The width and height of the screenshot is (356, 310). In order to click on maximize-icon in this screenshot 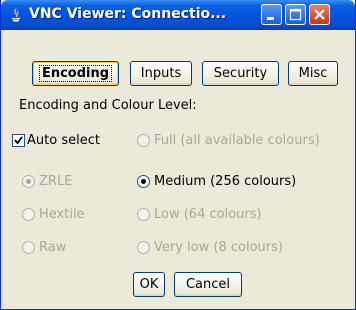, I will do `click(295, 14)`.